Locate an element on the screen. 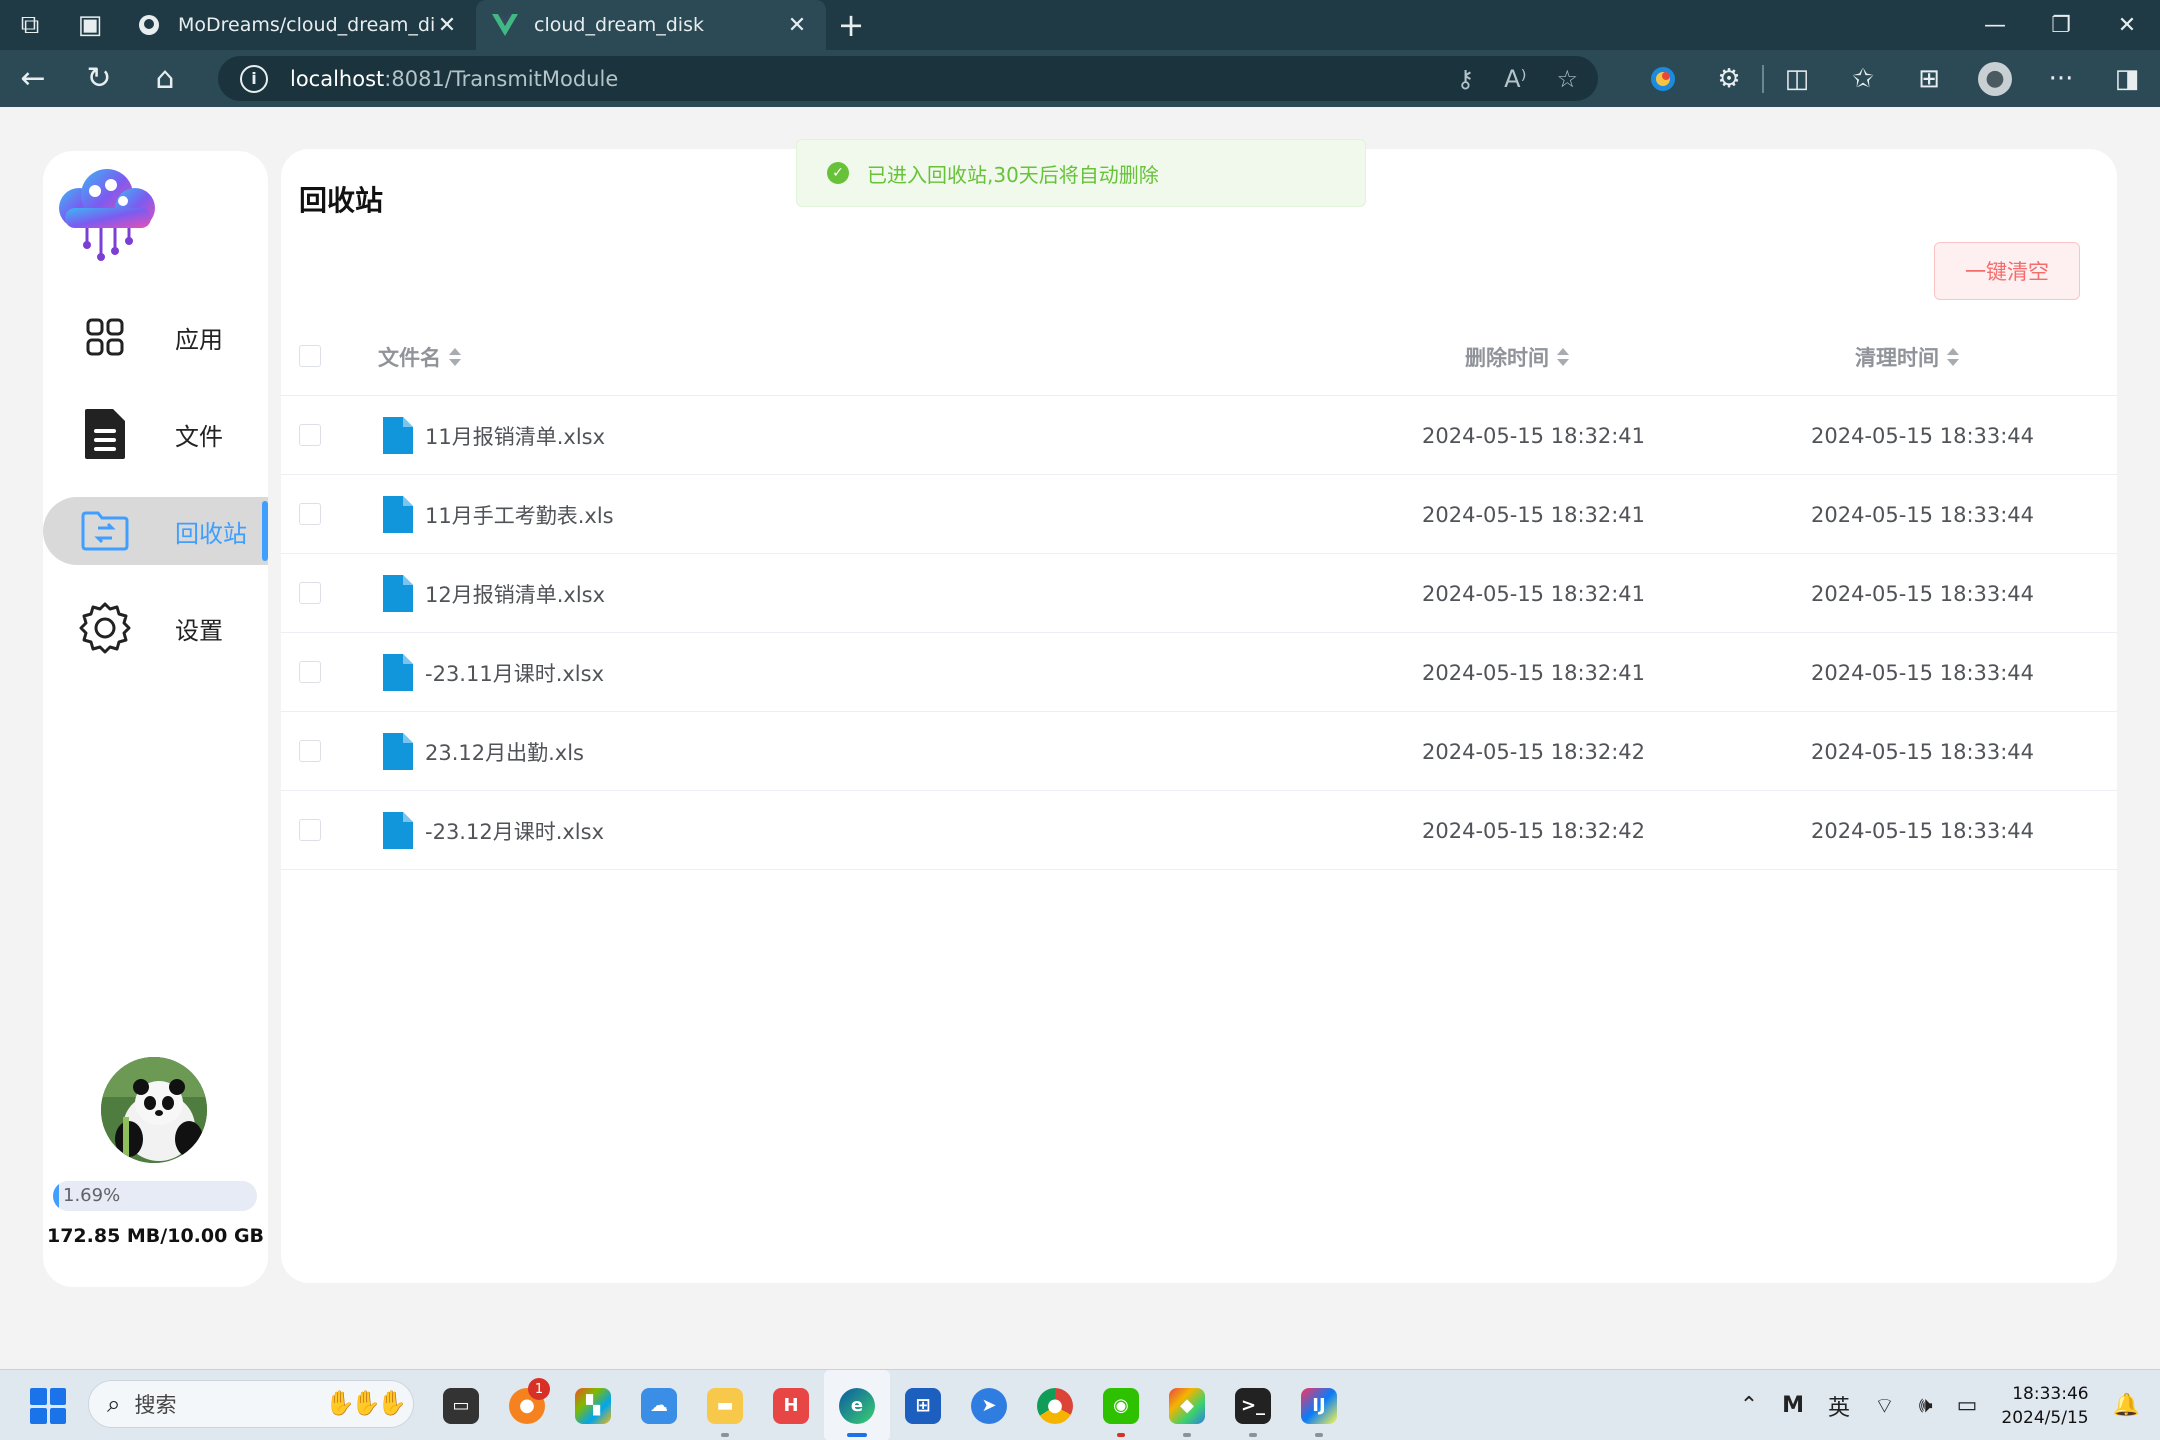  extensions-icon: ⚙ is located at coordinates (1729, 78).